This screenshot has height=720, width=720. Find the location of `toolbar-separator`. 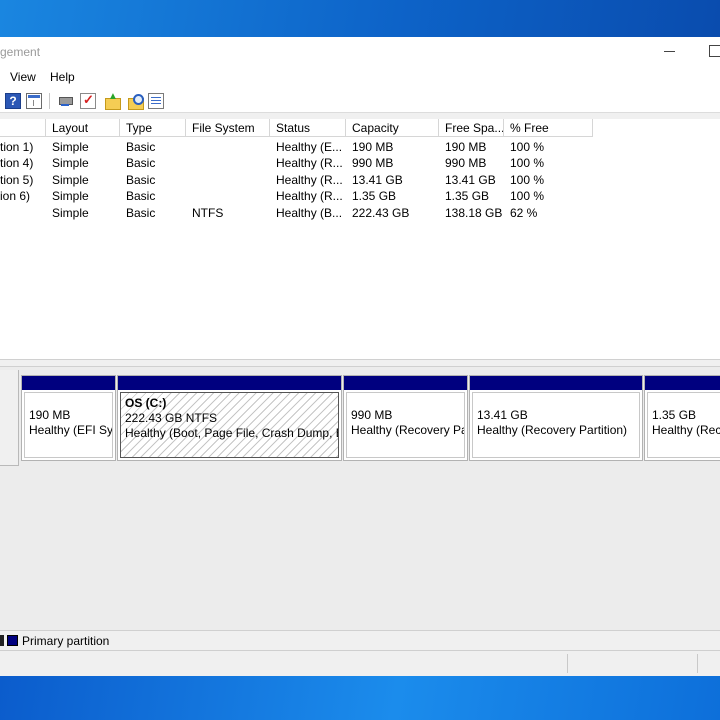

toolbar-separator is located at coordinates (49, 101).